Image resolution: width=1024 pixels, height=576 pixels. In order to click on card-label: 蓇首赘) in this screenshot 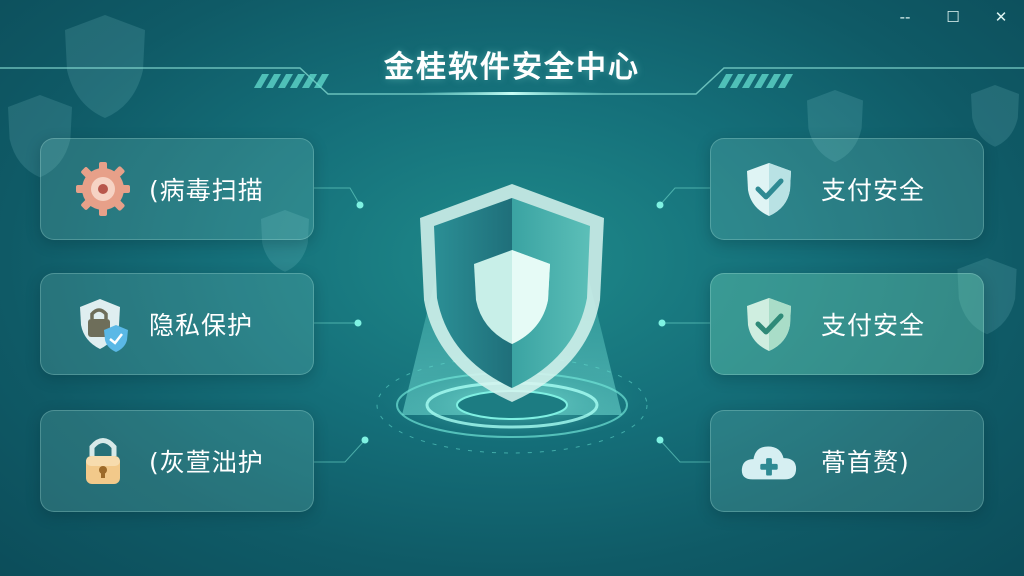, I will do `click(865, 462)`.